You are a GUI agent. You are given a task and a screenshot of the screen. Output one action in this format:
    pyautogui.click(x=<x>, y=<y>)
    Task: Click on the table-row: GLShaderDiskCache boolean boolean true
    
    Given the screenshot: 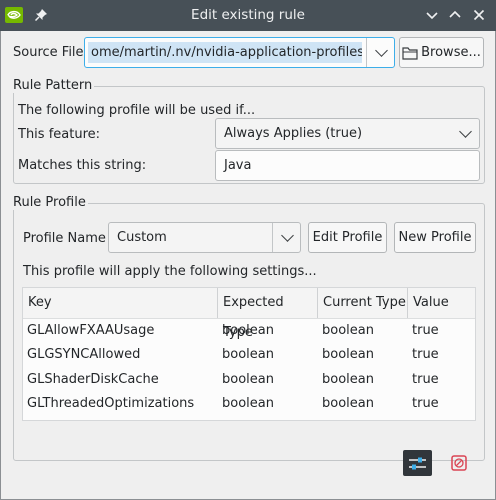 What is the action you would take?
    pyautogui.click(x=249, y=380)
    